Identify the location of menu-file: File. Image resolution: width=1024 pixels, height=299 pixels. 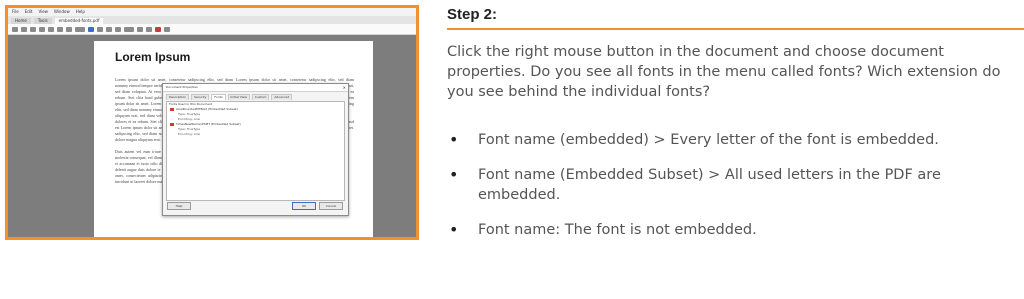
(15, 12).